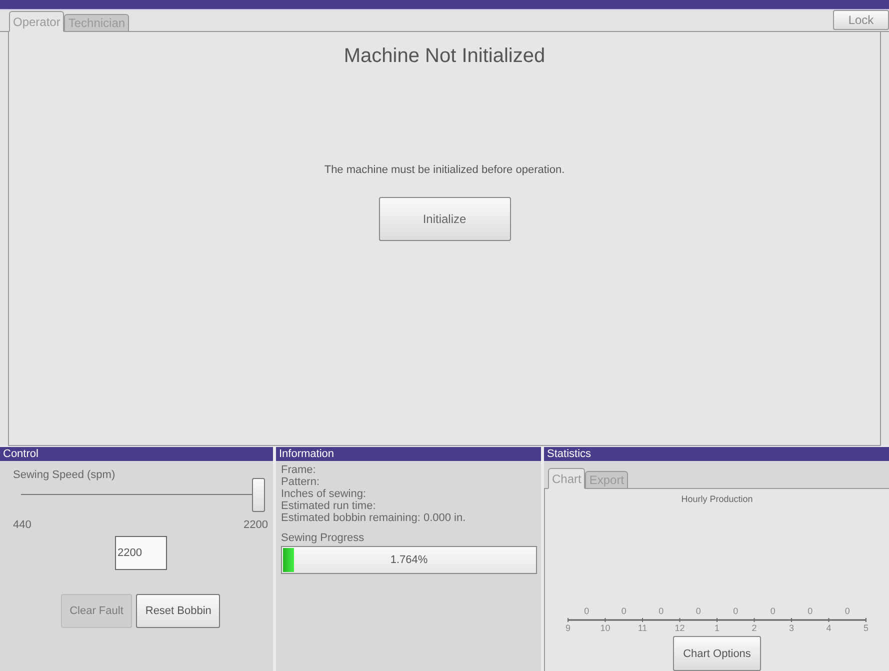 The height and width of the screenshot is (671, 889). What do you see at coordinates (679, 628) in the screenshot?
I see `hour-label: 12` at bounding box center [679, 628].